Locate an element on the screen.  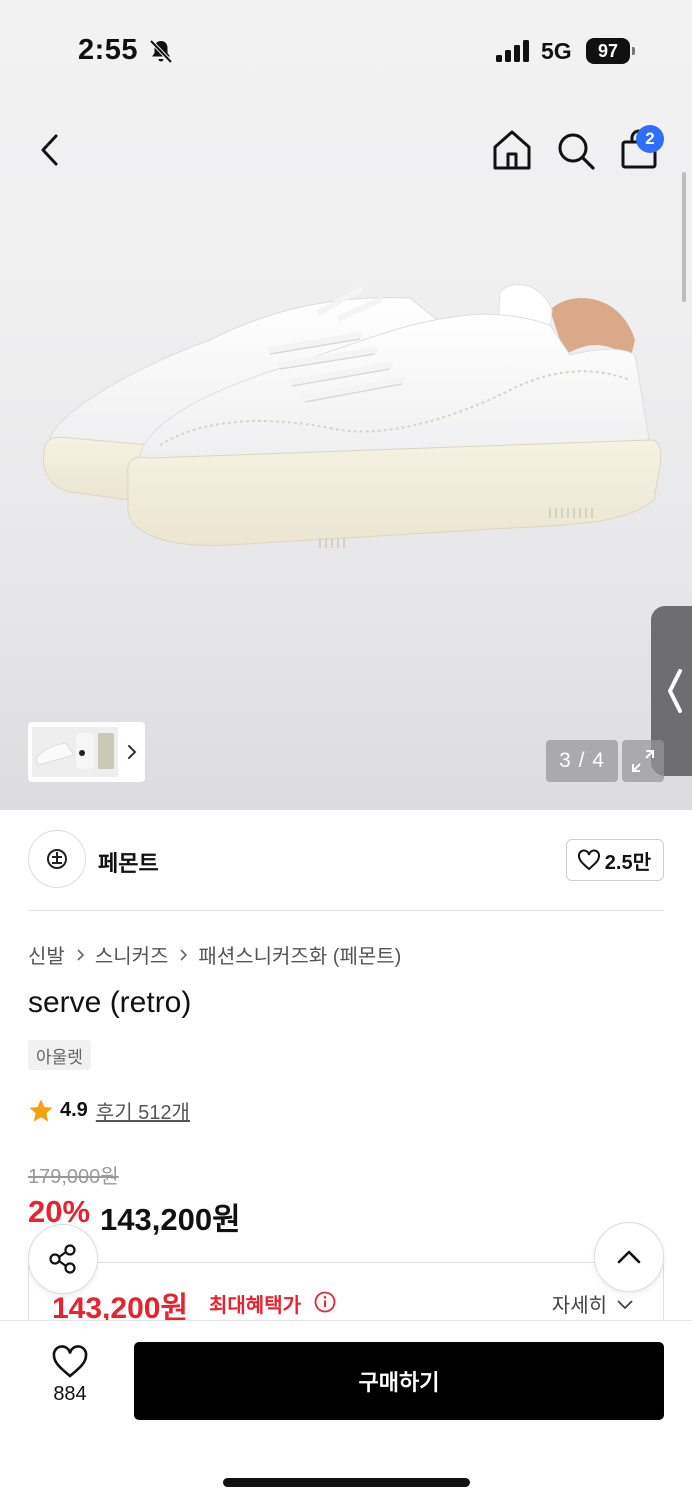
brand-logo is located at coordinates (57, 859).